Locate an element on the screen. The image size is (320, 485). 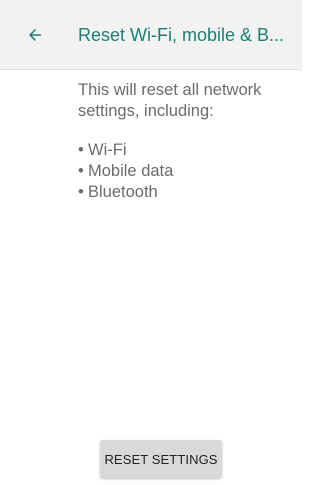
list-item: • Bluetooth is located at coordinates (125, 192).